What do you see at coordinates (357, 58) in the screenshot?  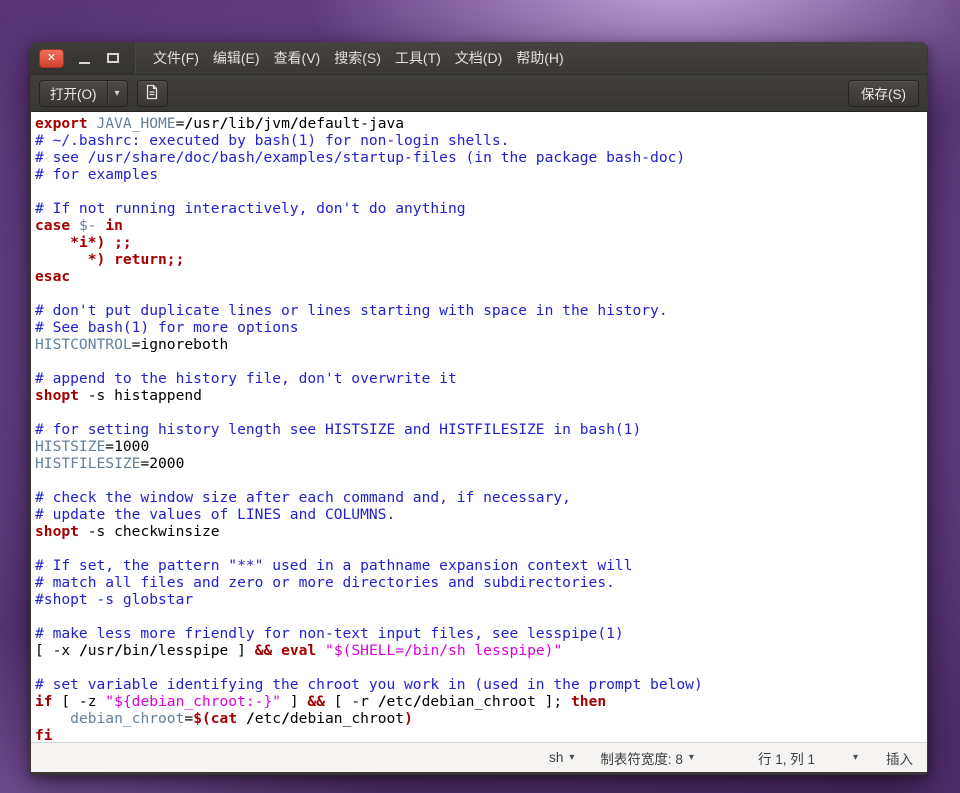 I see `menu-search: 搜索(S)` at bounding box center [357, 58].